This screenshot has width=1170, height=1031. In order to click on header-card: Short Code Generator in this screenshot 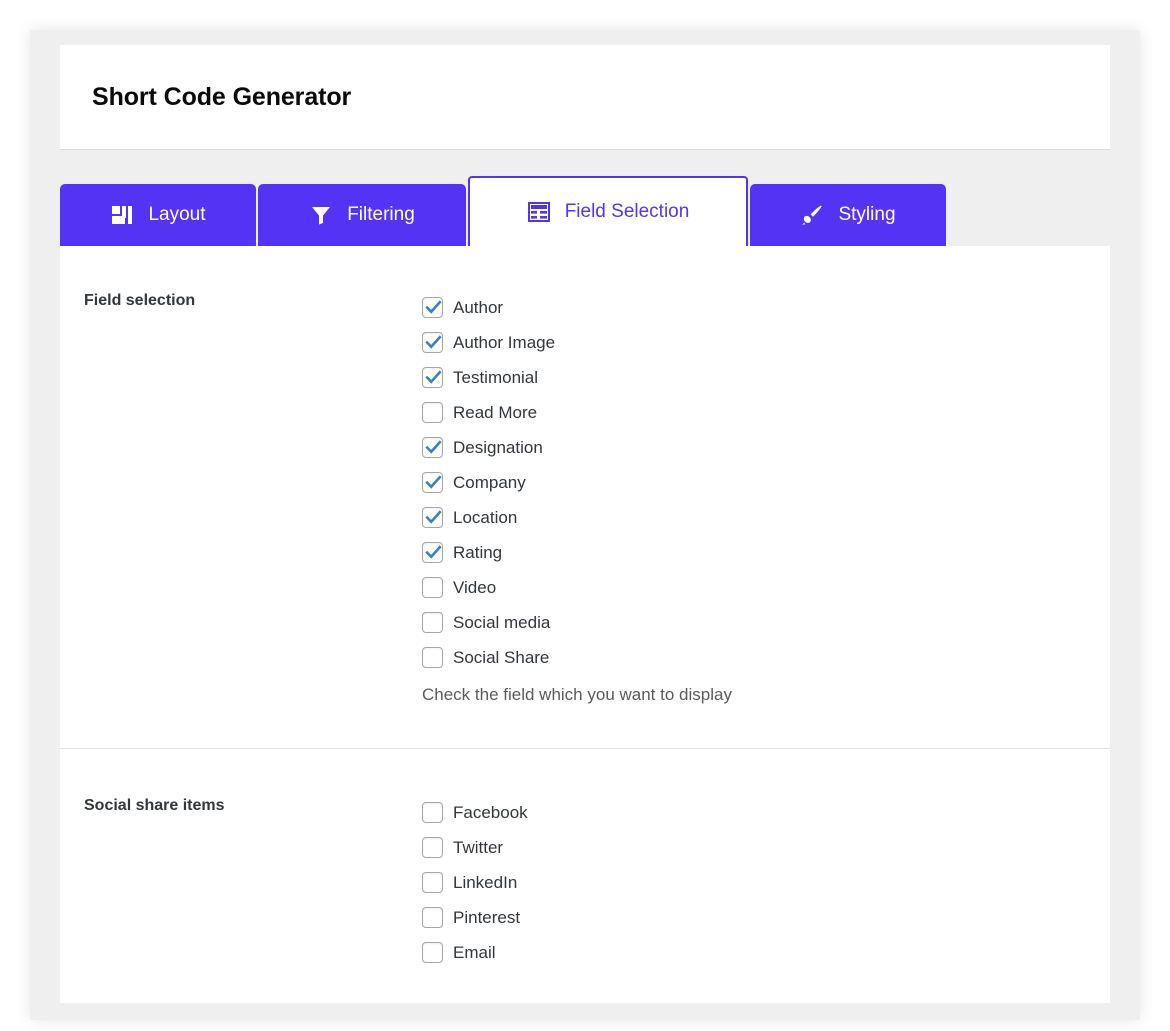, I will do `click(585, 97)`.